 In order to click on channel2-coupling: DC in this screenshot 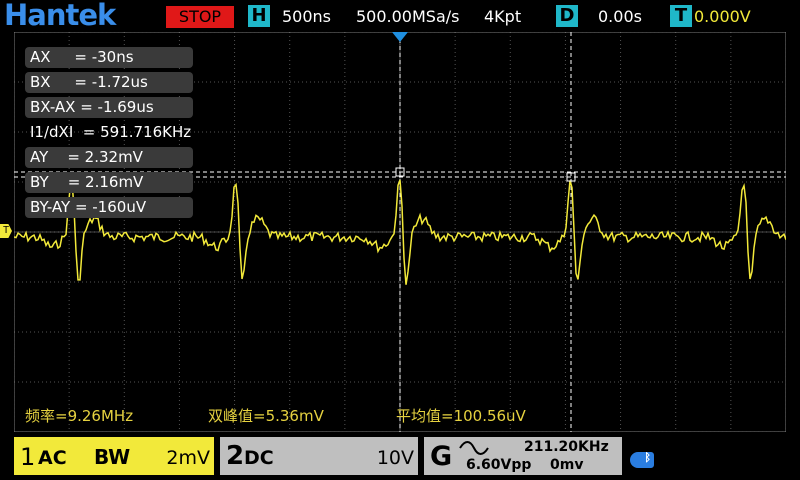, I will do `click(259, 458)`.